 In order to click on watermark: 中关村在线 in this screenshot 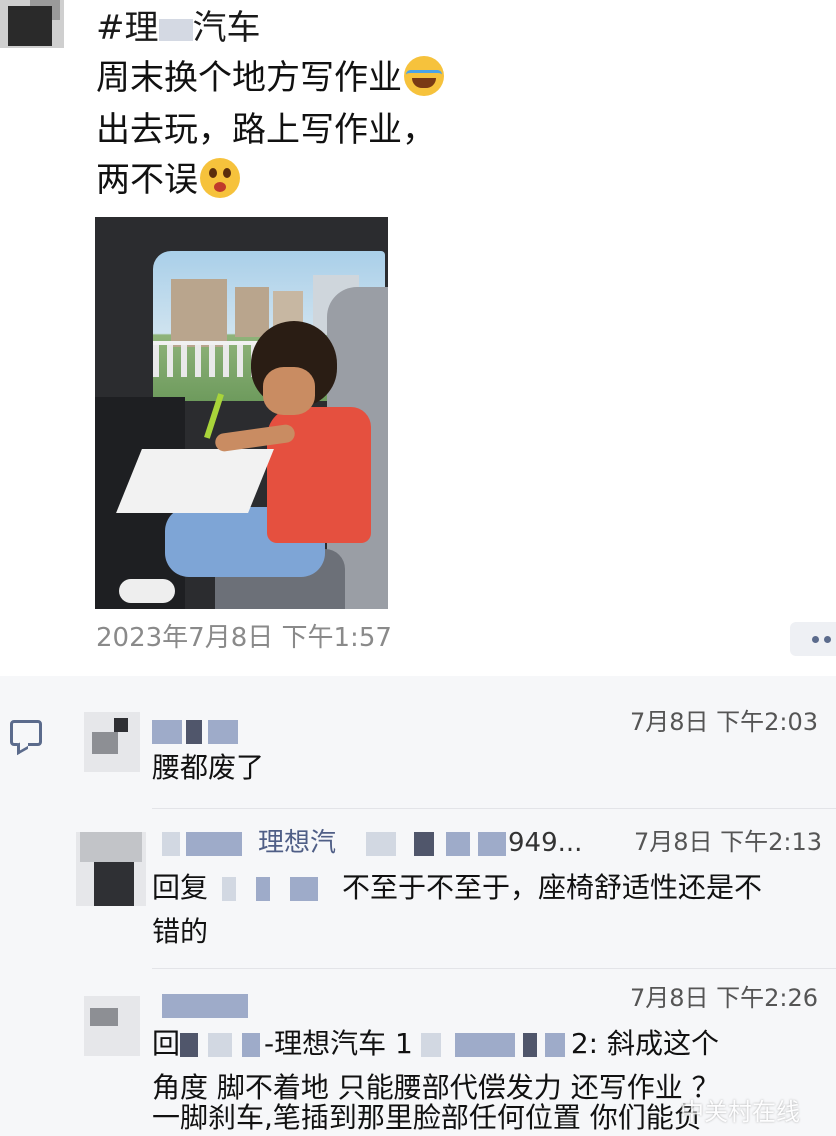, I will do `click(740, 1112)`.